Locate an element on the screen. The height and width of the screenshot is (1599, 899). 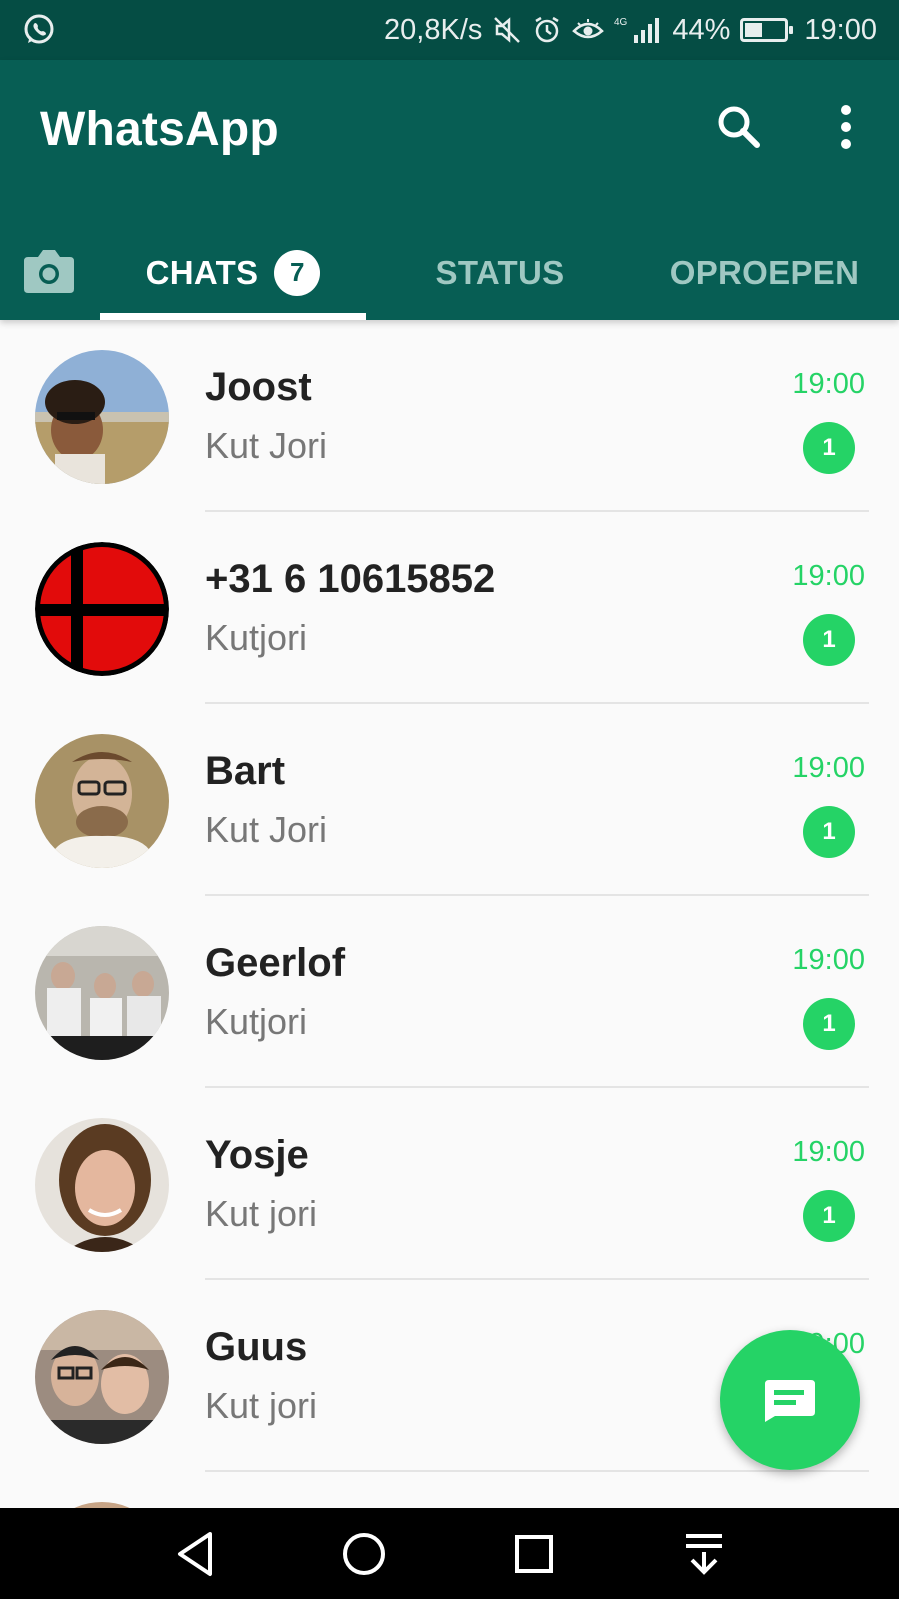
recents-icon is located at coordinates (534, 1554).